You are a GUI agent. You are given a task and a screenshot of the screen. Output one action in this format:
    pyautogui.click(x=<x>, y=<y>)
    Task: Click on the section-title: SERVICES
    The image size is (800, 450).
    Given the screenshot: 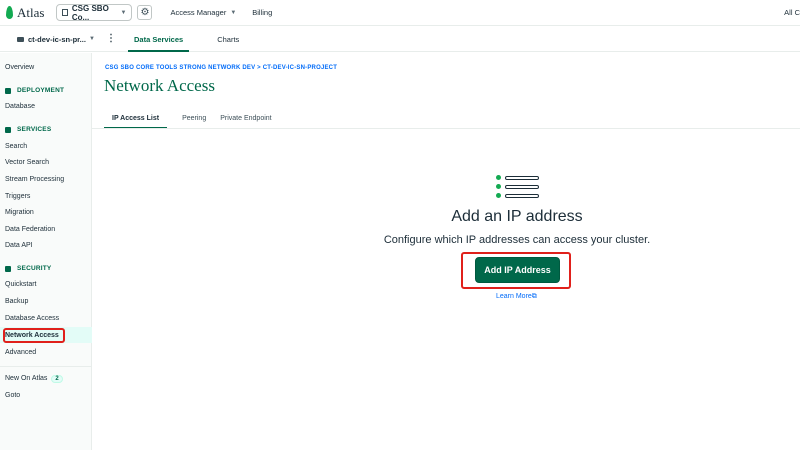 What is the action you would take?
    pyautogui.click(x=34, y=129)
    